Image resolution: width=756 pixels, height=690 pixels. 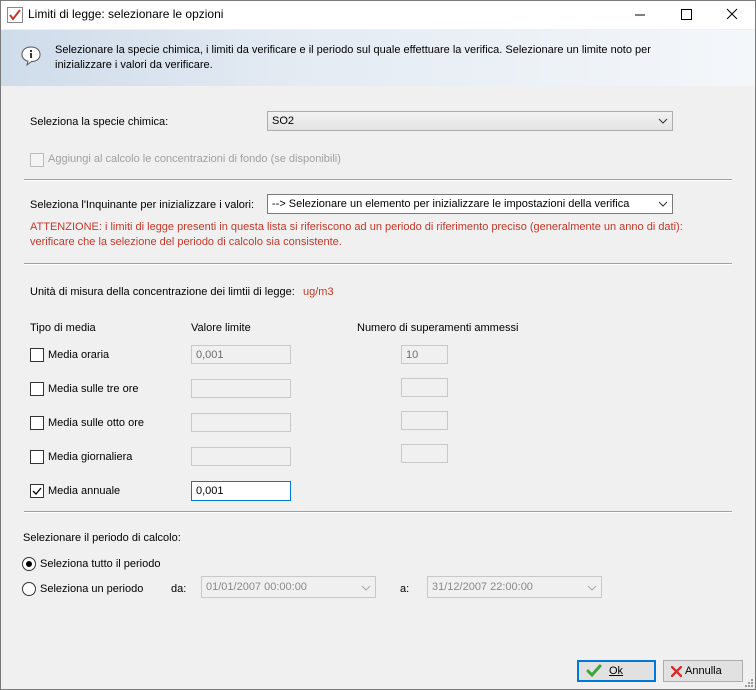 What do you see at coordinates (99, 122) in the screenshot?
I see `species-label: Seleziona la specie chimica:` at bounding box center [99, 122].